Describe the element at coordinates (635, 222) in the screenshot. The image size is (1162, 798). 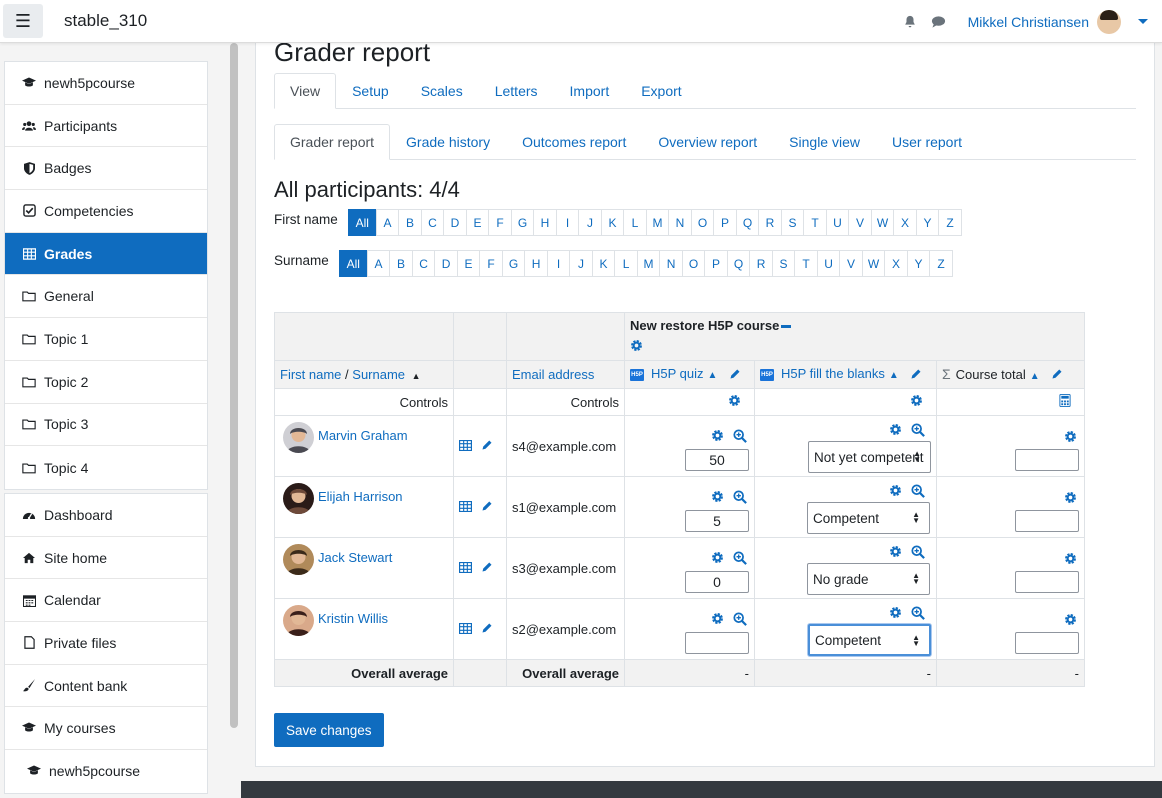
I see `firstname-initial-l: L` at that location.